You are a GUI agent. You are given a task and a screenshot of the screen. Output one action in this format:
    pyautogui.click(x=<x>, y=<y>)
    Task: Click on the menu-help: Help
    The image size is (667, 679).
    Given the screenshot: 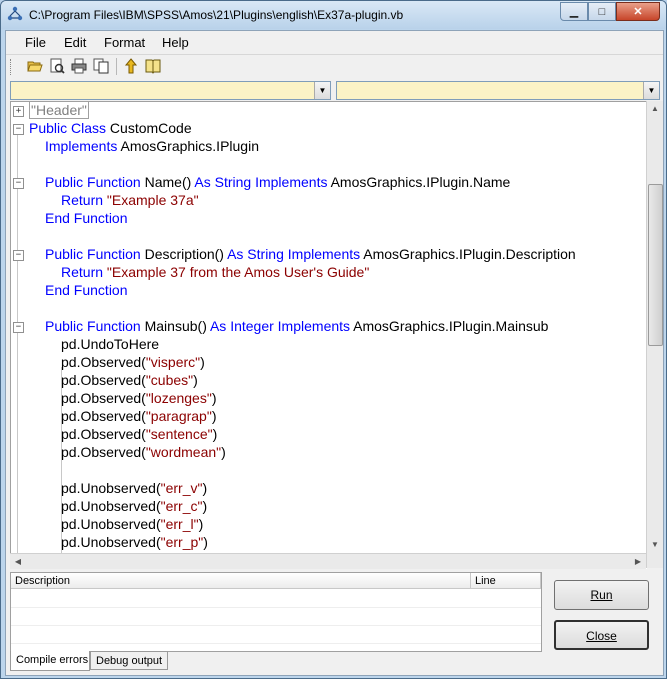 What is the action you would take?
    pyautogui.click(x=175, y=42)
    